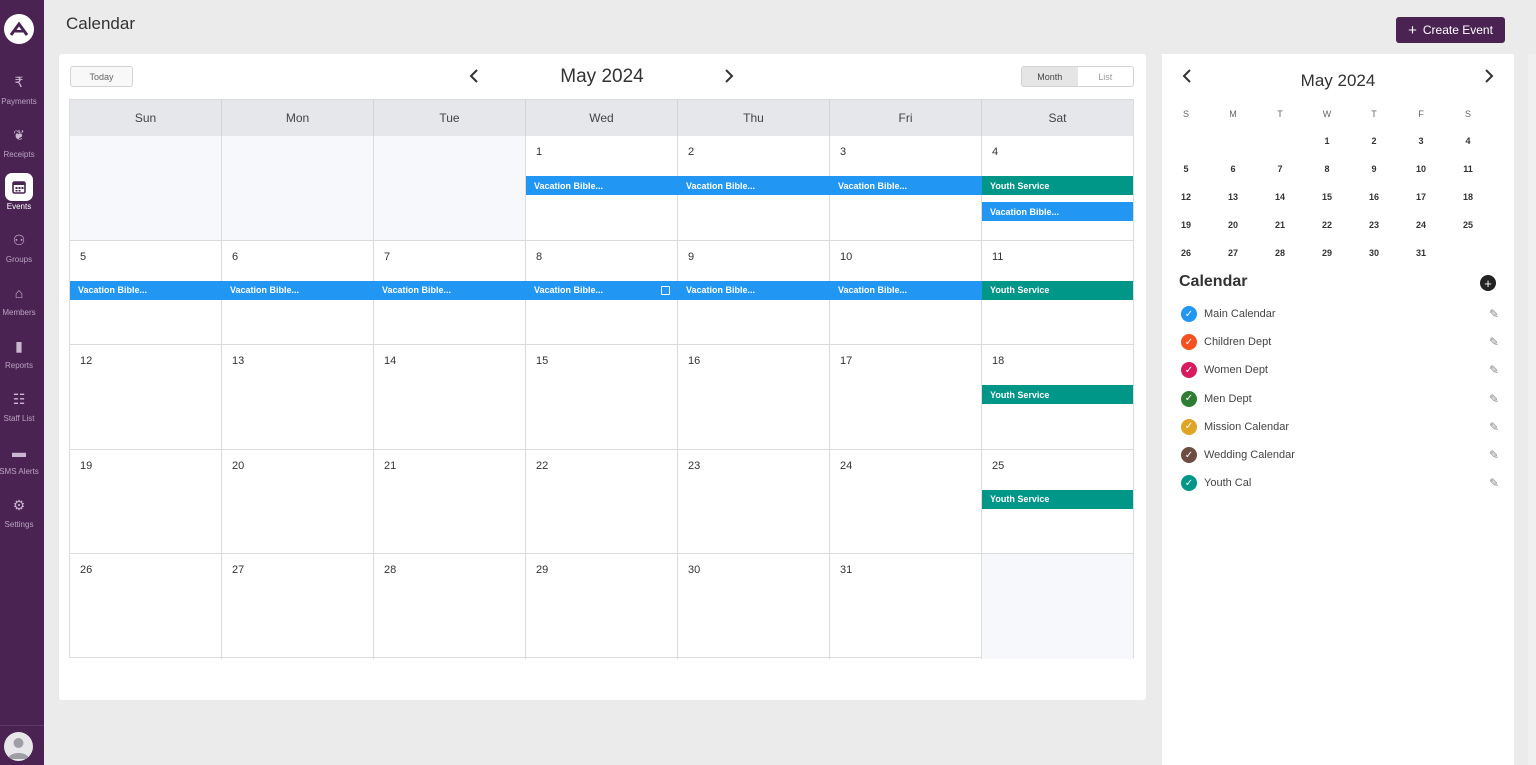  I want to click on mini-day: 30, so click(1374, 253).